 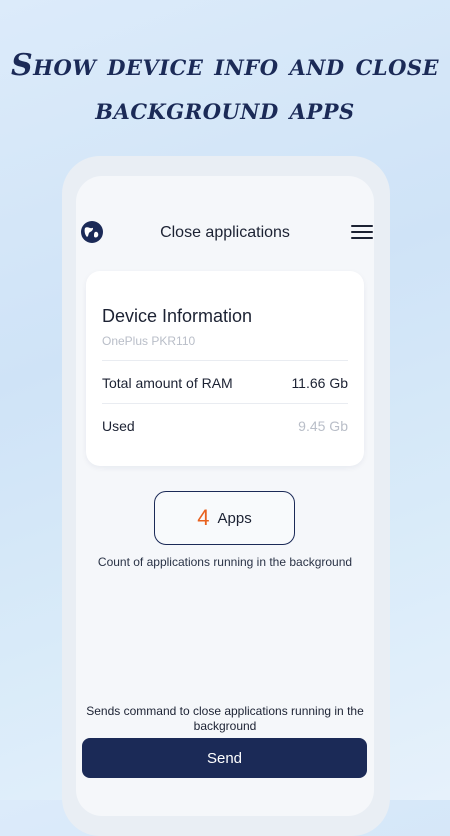 What do you see at coordinates (234, 518) in the screenshot?
I see `apps-label: Apps` at bounding box center [234, 518].